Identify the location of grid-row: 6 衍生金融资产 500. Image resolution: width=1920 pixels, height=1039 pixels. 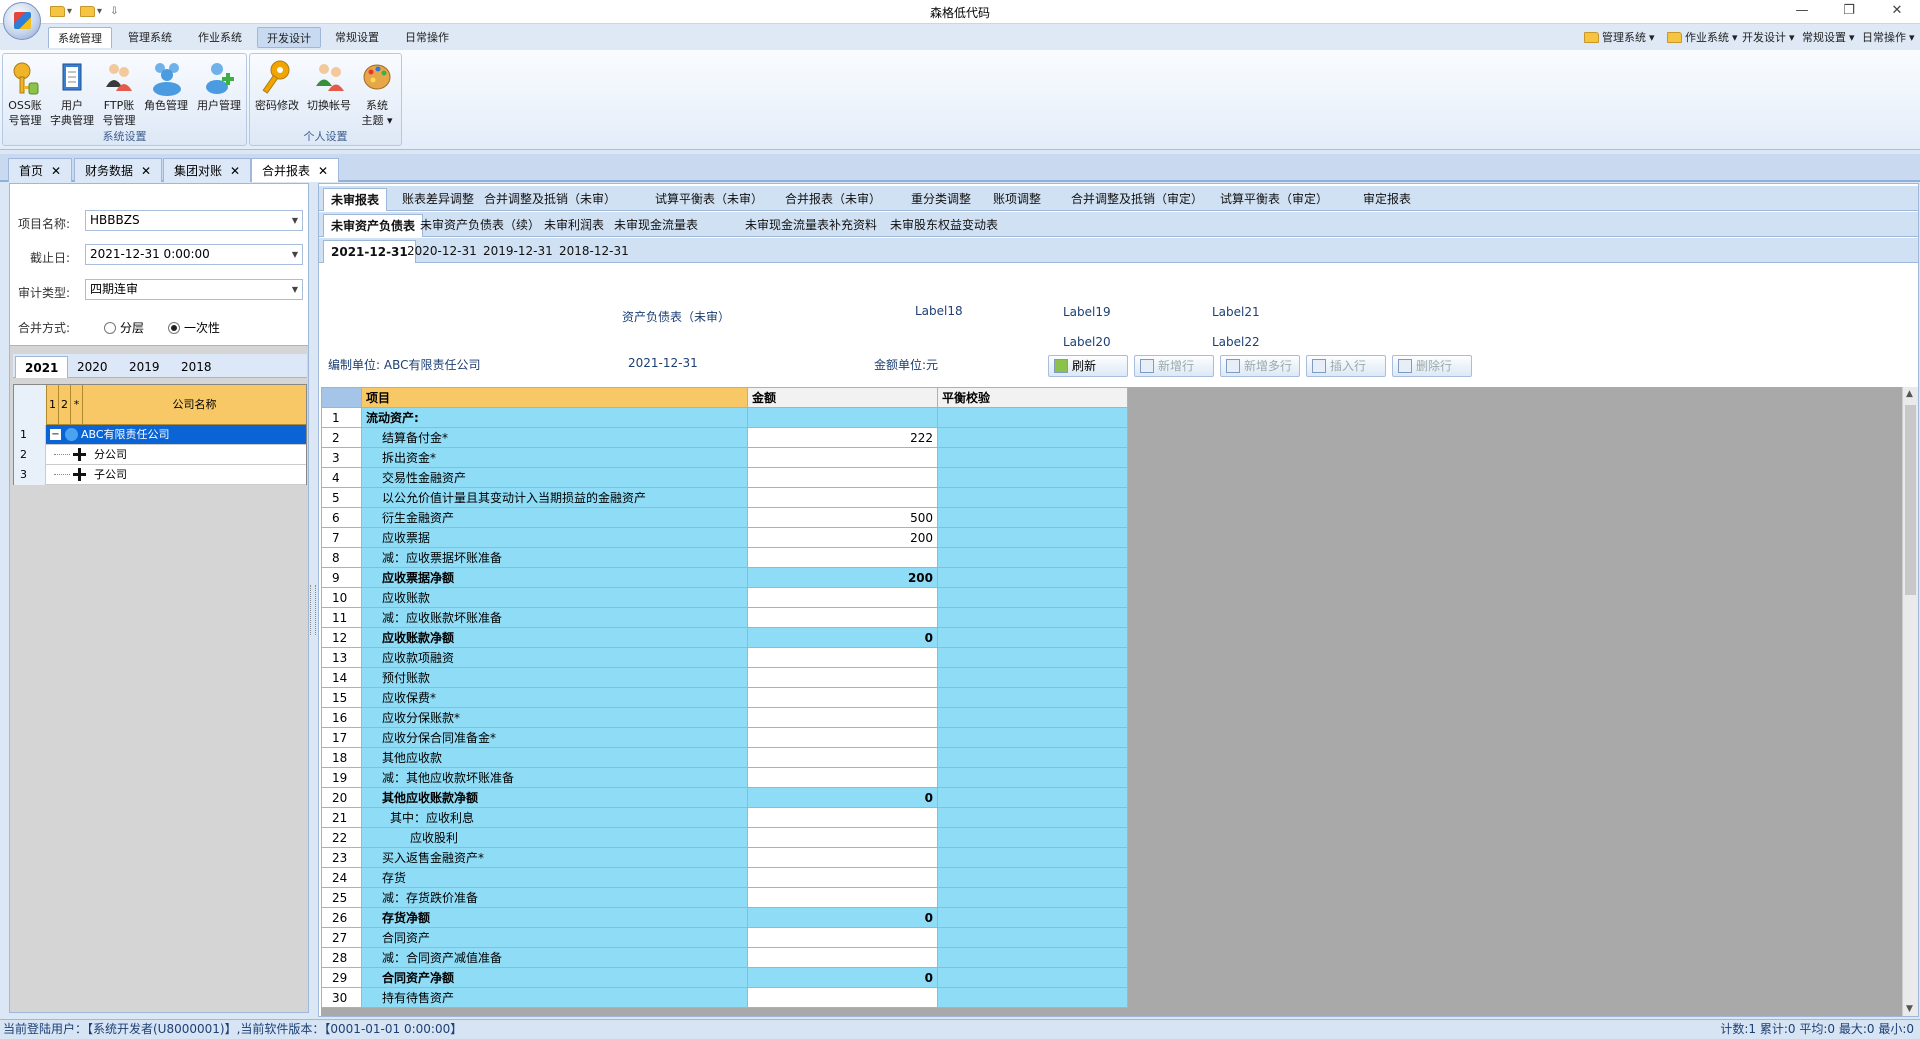
(724, 517).